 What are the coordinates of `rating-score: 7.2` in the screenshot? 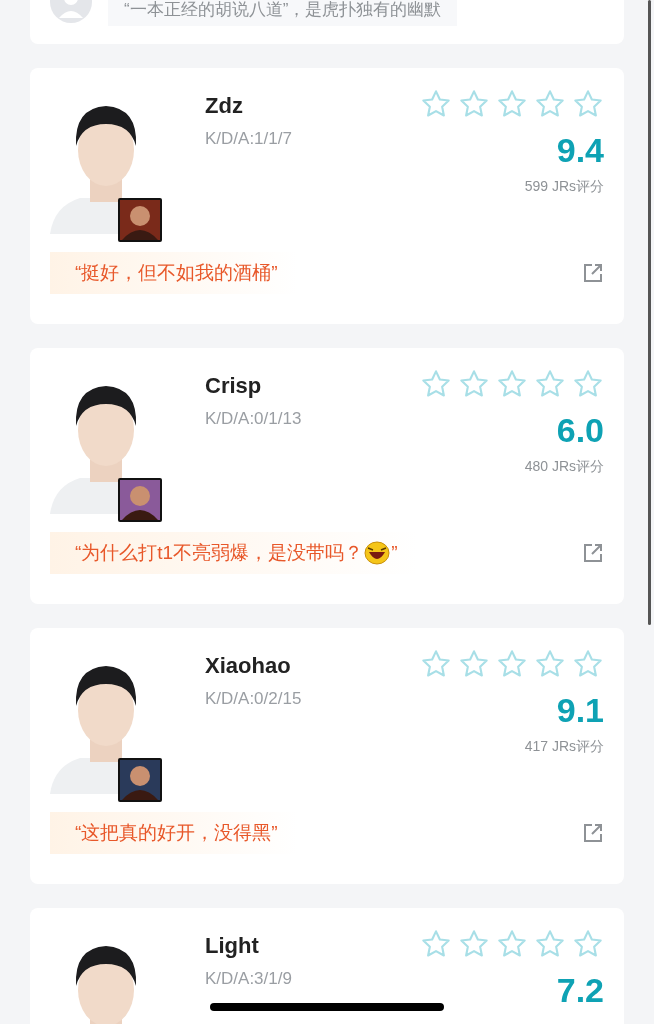 It's located at (580, 990).